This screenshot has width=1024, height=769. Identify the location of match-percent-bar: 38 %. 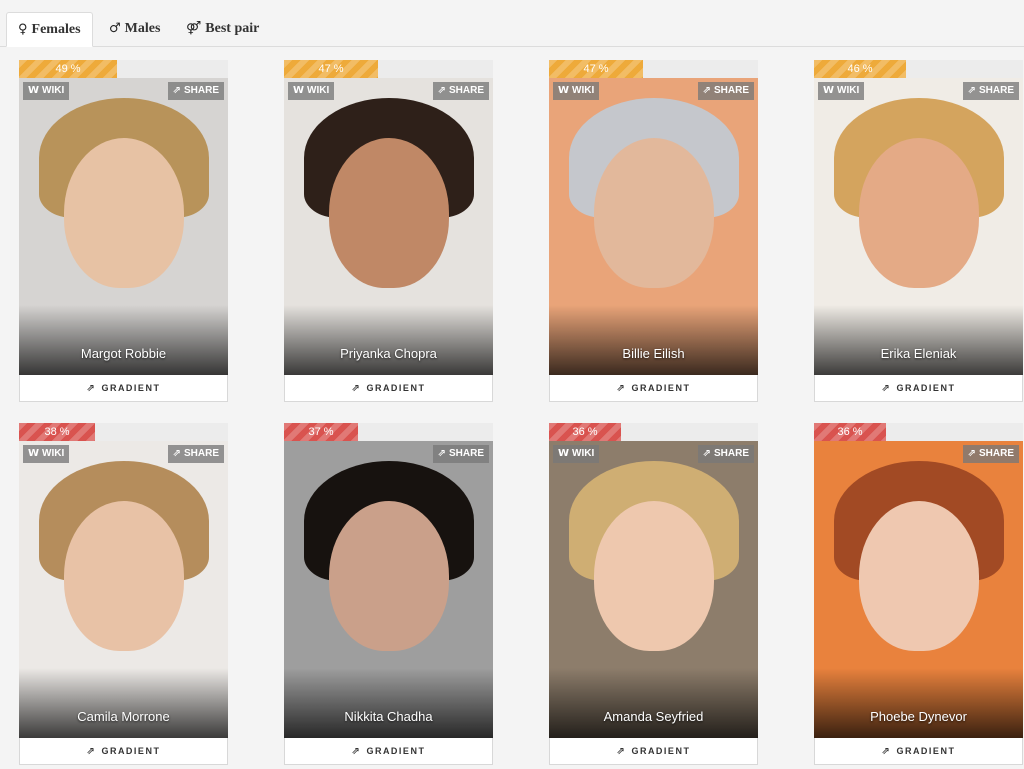
(123, 432).